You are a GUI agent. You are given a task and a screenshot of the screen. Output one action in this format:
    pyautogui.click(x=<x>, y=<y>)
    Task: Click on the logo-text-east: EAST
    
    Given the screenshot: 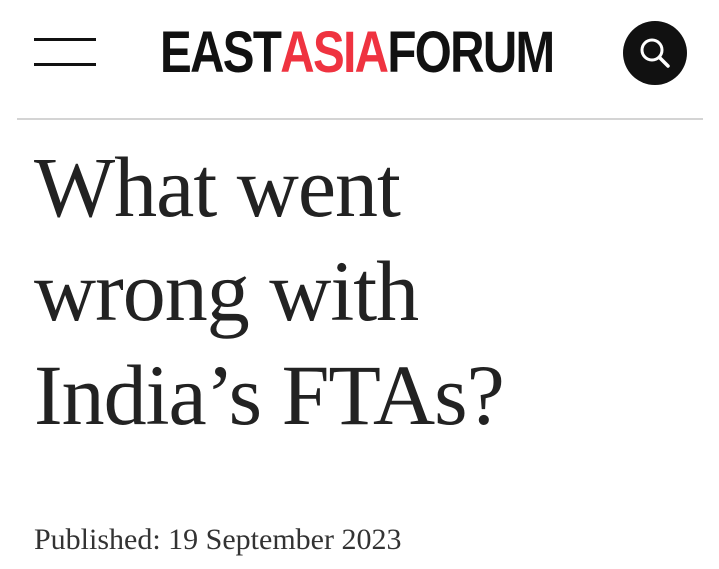 What is the action you would take?
    pyautogui.click(x=221, y=52)
    